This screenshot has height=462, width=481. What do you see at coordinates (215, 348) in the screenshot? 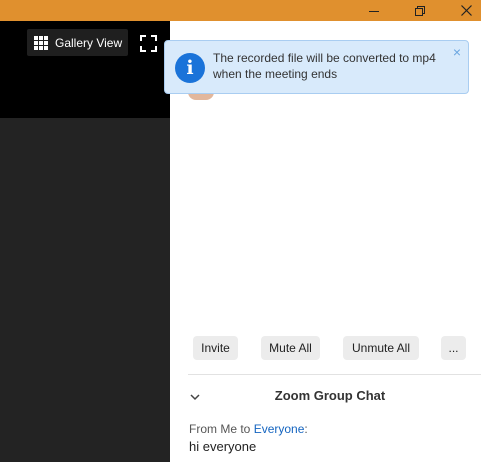
I see `invite-button: Invite` at bounding box center [215, 348].